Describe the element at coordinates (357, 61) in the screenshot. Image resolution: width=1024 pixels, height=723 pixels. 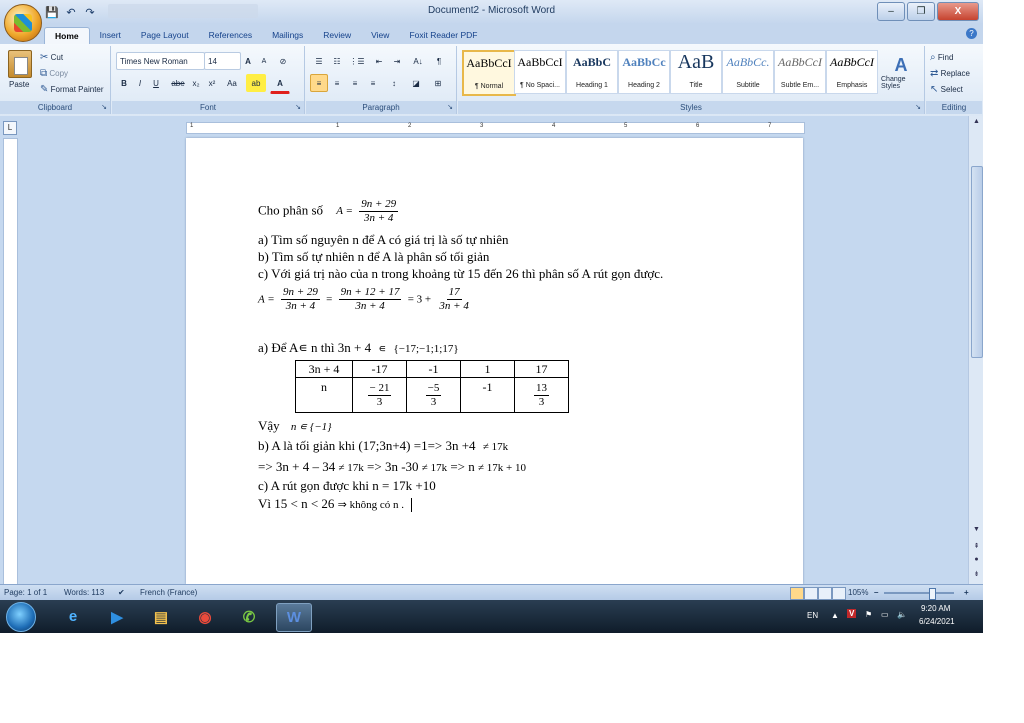
I see `multilevel-list-button: ⋮☰` at that location.